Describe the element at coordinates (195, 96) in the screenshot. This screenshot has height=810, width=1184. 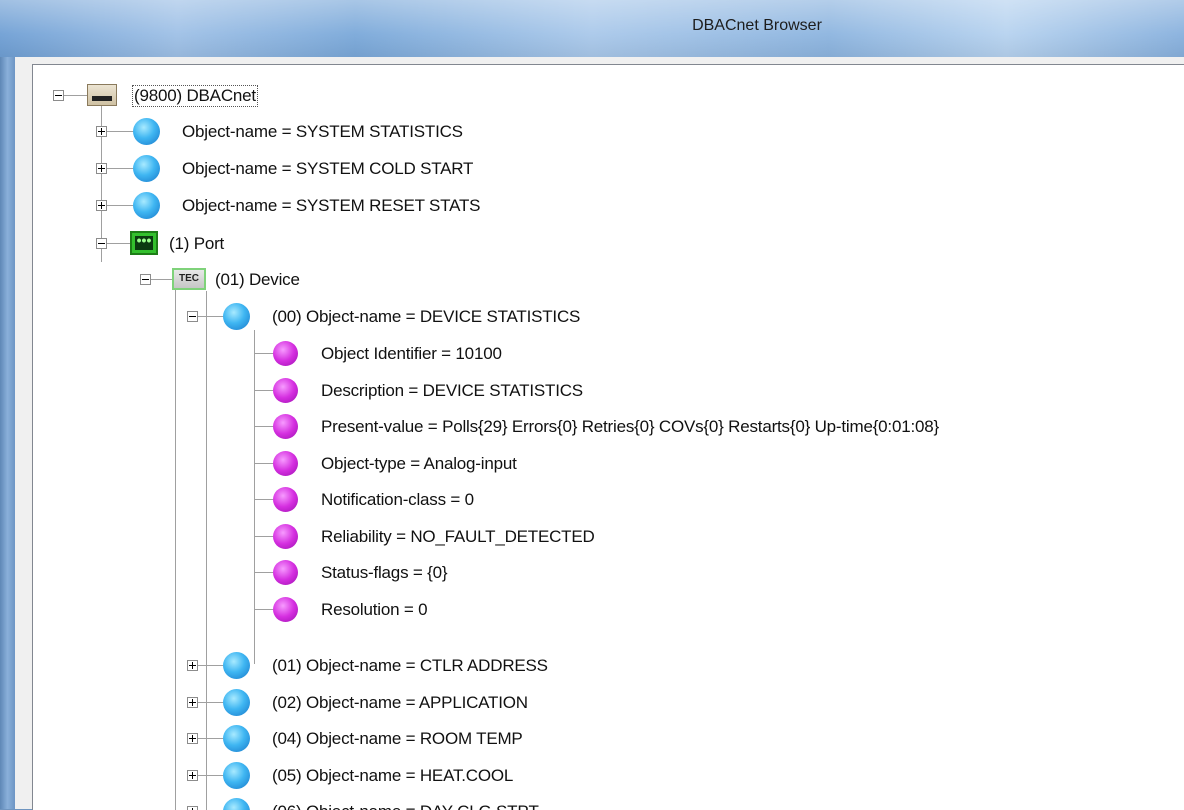
I see `root-node-label: (9800) DBACnet` at that location.